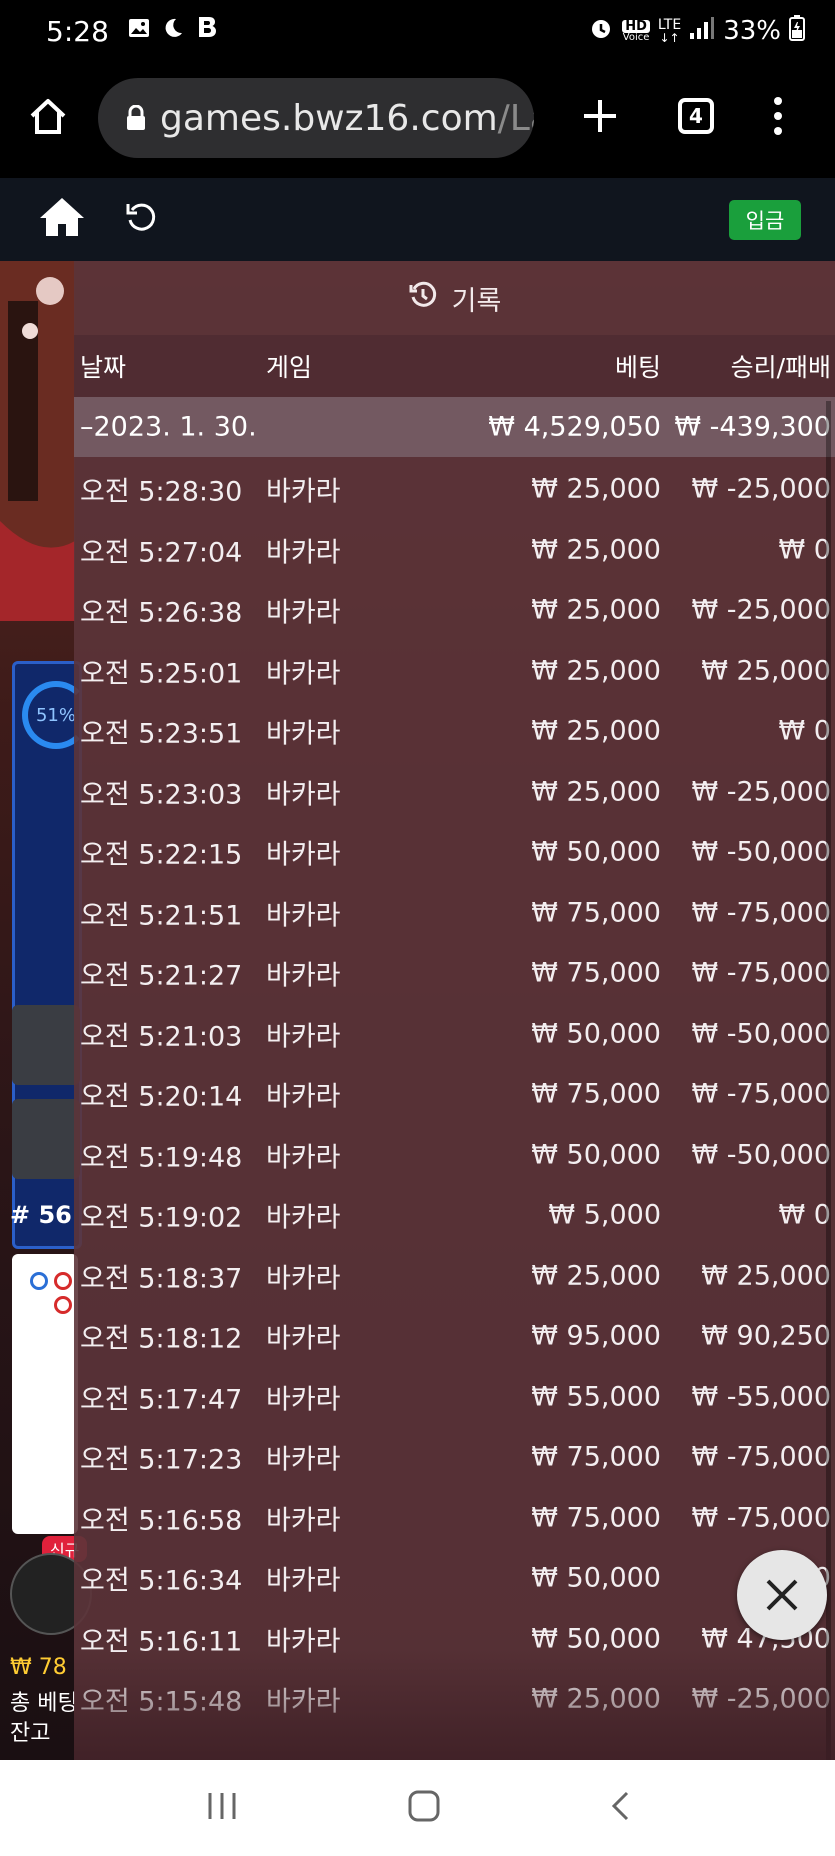  Describe the element at coordinates (454, 1578) in the screenshot. I see `history-row: 오전 5:16:34바카라₩ 50,000₩ 0` at that location.